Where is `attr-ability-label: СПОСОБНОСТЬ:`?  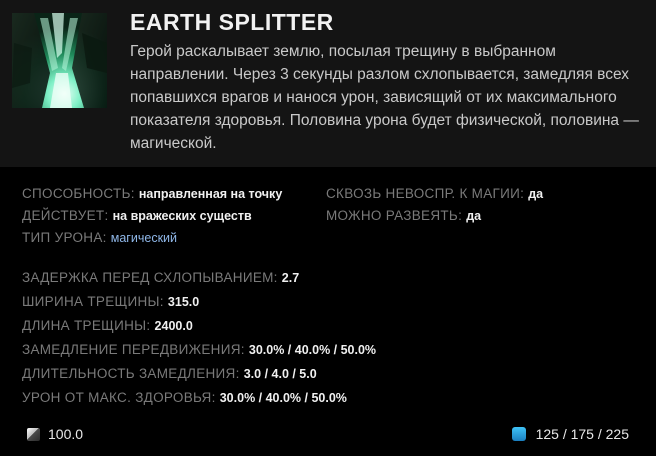 attr-ability-label: СПОСОБНОСТЬ: is located at coordinates (78, 193).